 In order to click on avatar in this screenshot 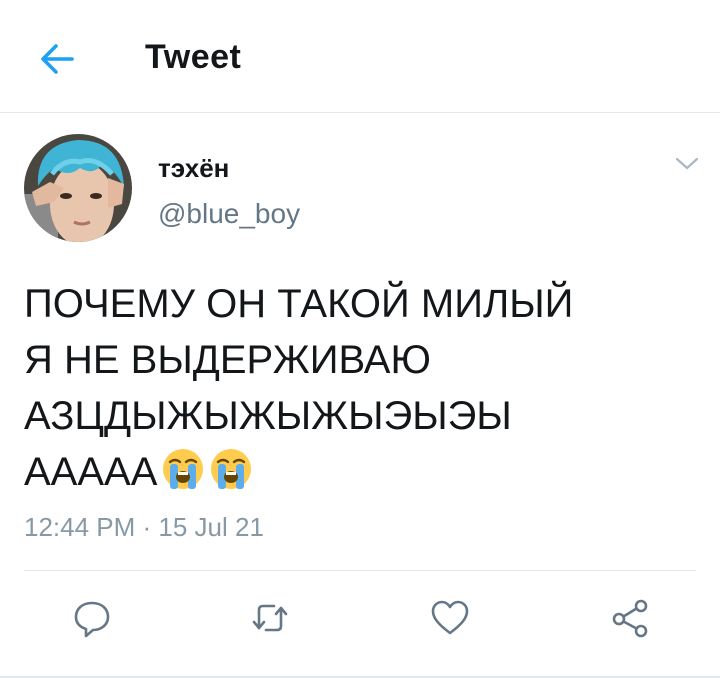, I will do `click(78, 188)`.